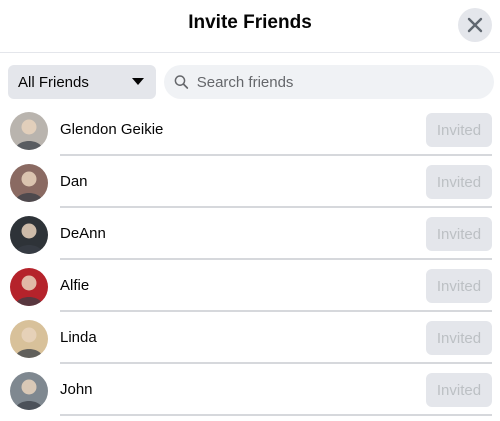  Describe the element at coordinates (74, 181) in the screenshot. I see `friend-name: Dan` at that location.